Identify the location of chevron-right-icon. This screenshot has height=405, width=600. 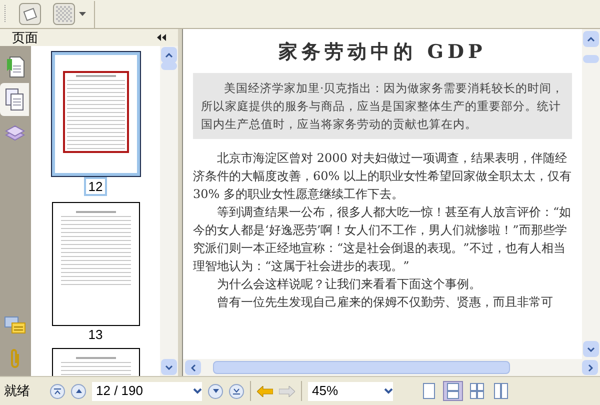
(590, 368).